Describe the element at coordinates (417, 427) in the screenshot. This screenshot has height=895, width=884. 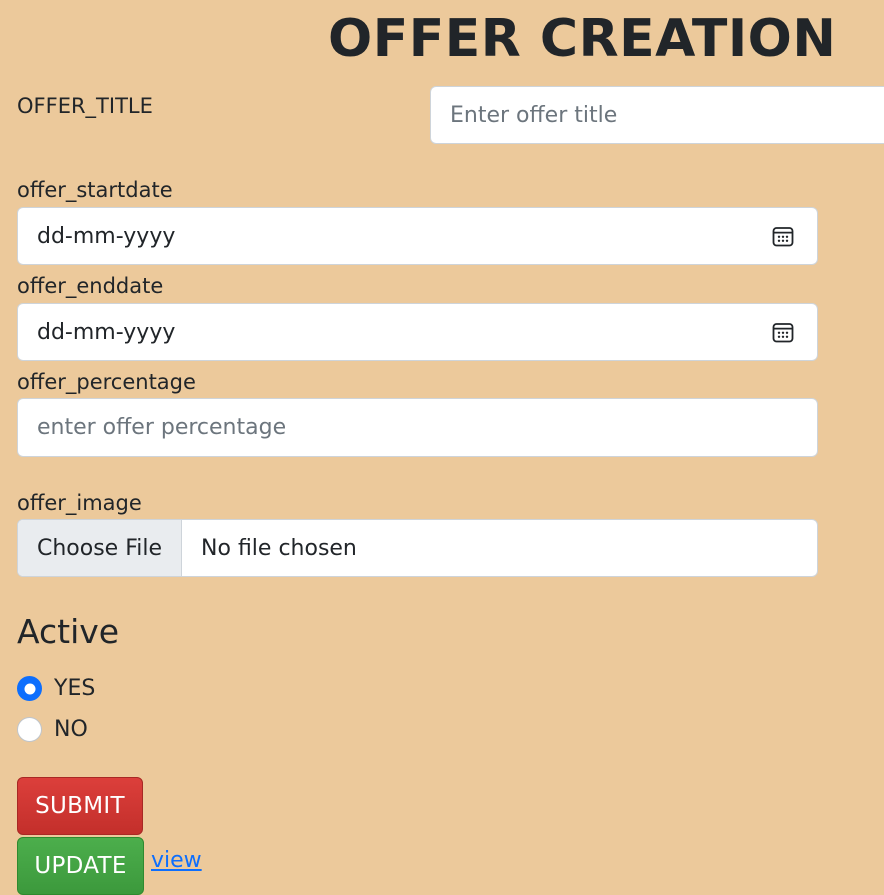
I see `offer-percentage-input: enter offer percentage` at that location.